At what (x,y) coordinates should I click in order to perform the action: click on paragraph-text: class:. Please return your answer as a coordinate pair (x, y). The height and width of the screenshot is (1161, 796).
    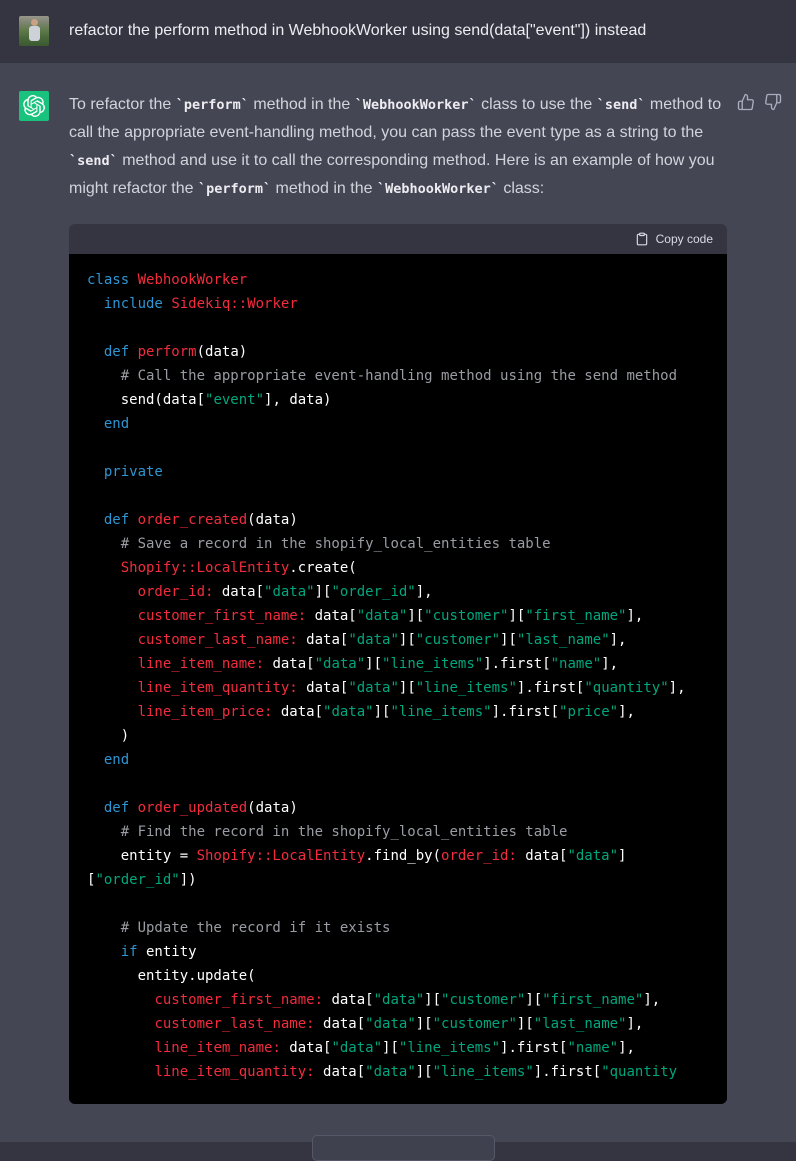
    Looking at the image, I should click on (521, 188).